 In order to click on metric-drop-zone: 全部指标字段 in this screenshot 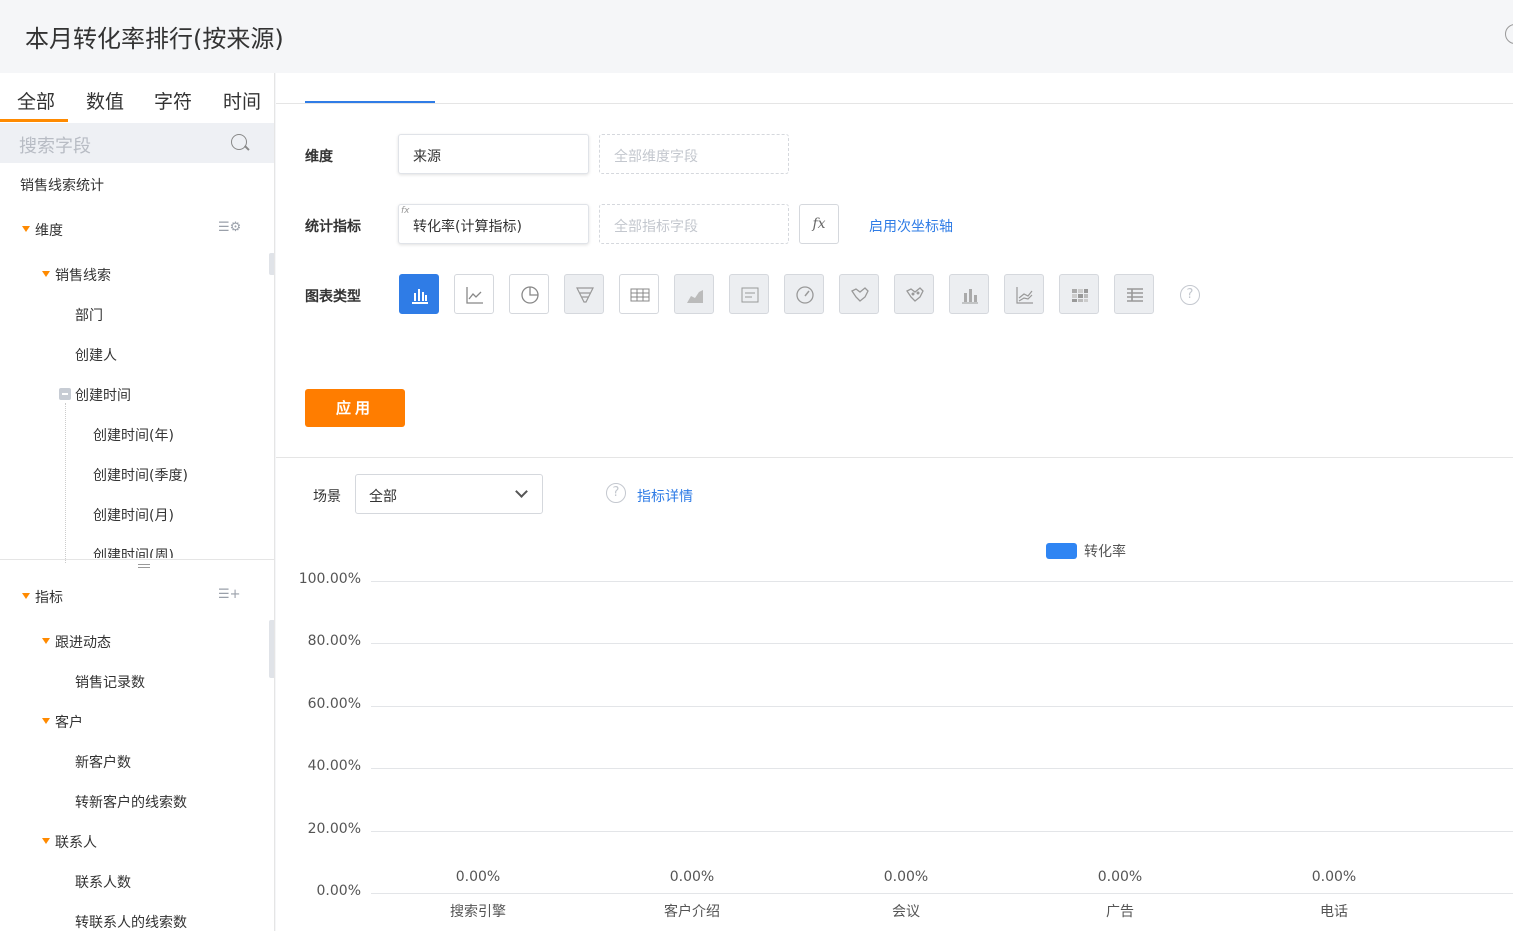, I will do `click(694, 224)`.